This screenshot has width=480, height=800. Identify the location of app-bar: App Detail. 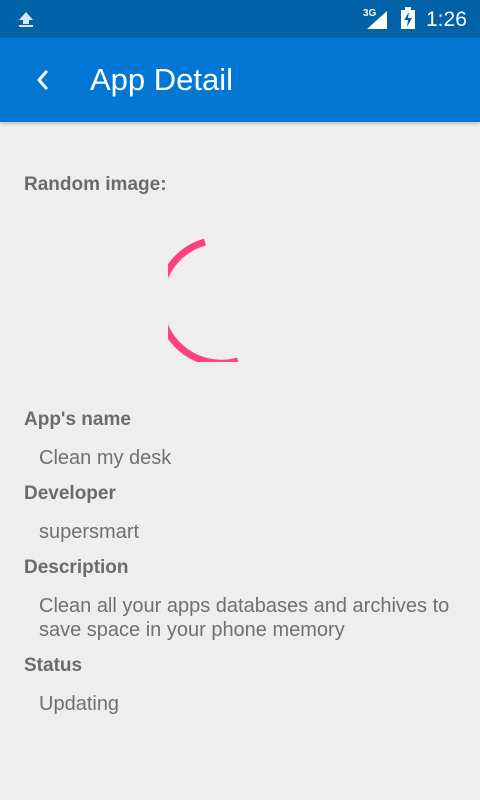
(240, 80).